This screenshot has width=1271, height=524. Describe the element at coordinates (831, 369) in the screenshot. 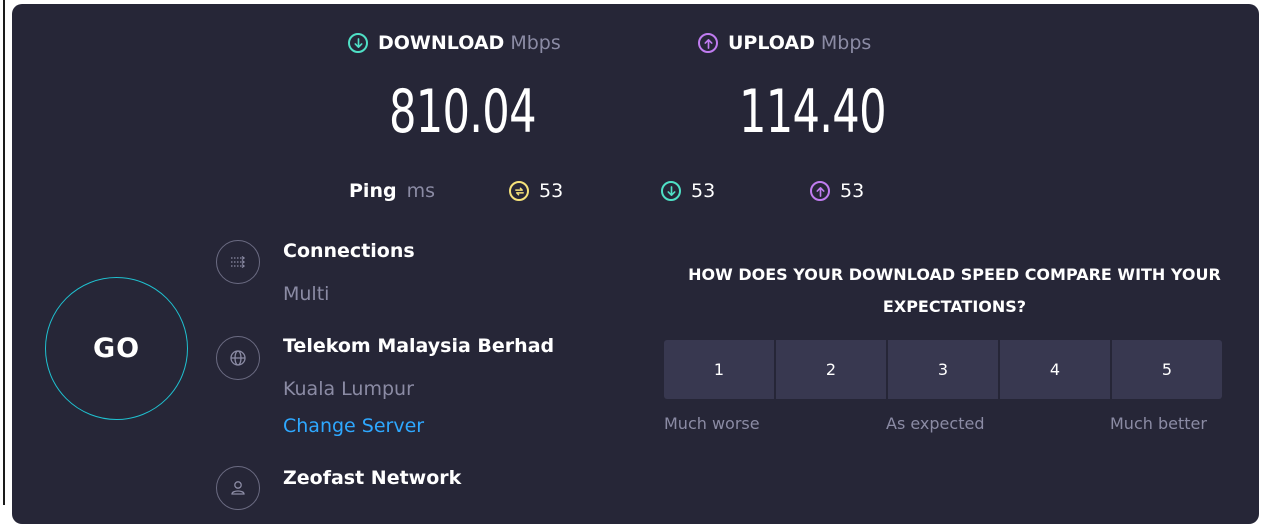

I see `rating-option-2: 2` at that location.